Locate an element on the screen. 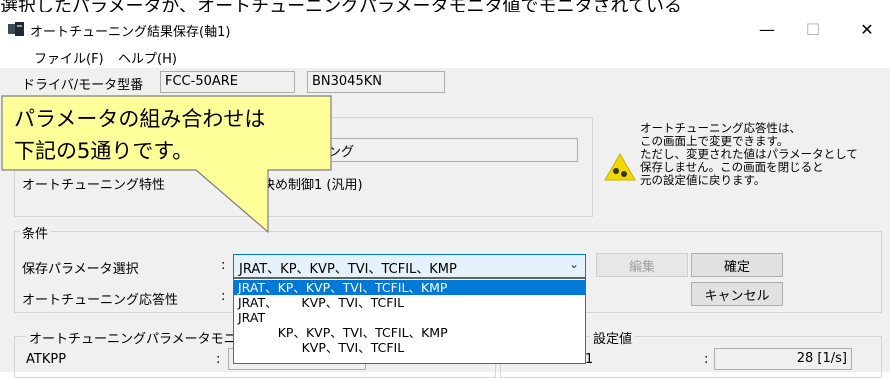 The image size is (890, 378). minimize-button: — is located at coordinates (767, 29).